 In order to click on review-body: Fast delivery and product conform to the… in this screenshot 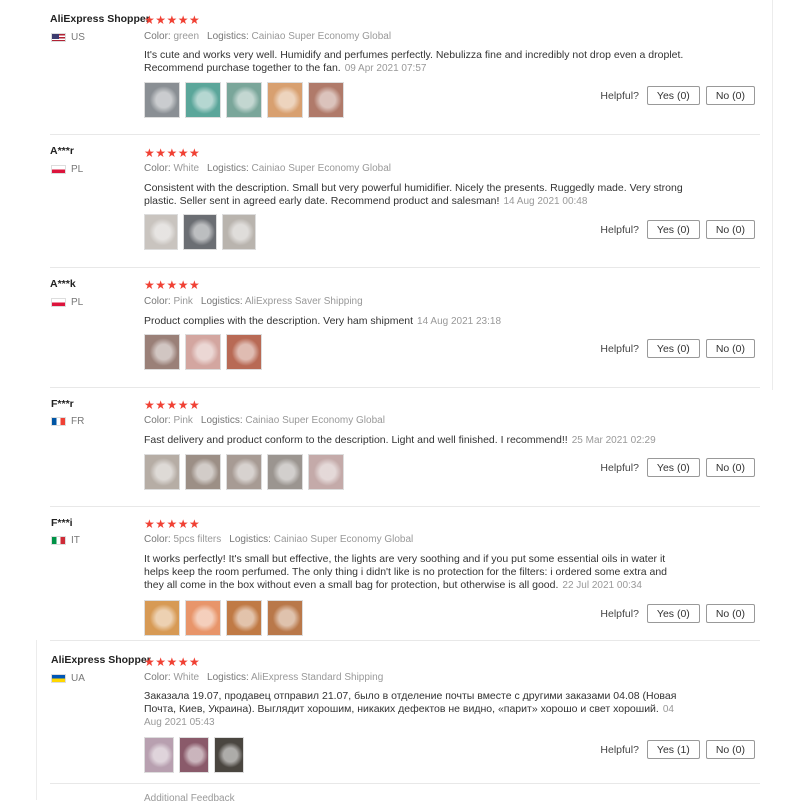, I will do `click(356, 440)`.